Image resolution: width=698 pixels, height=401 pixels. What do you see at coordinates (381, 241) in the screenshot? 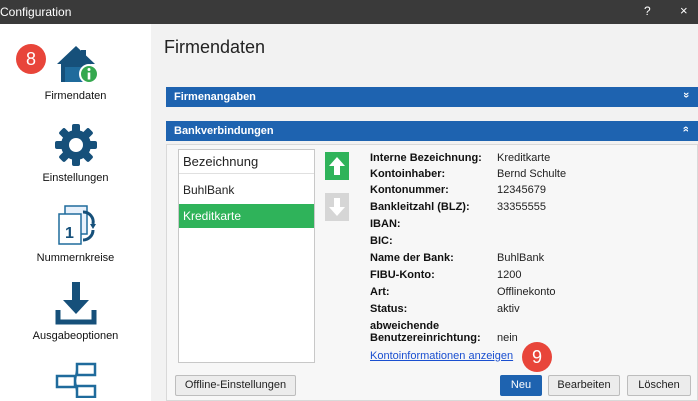
I see `detail-label: BIC:` at bounding box center [381, 241].